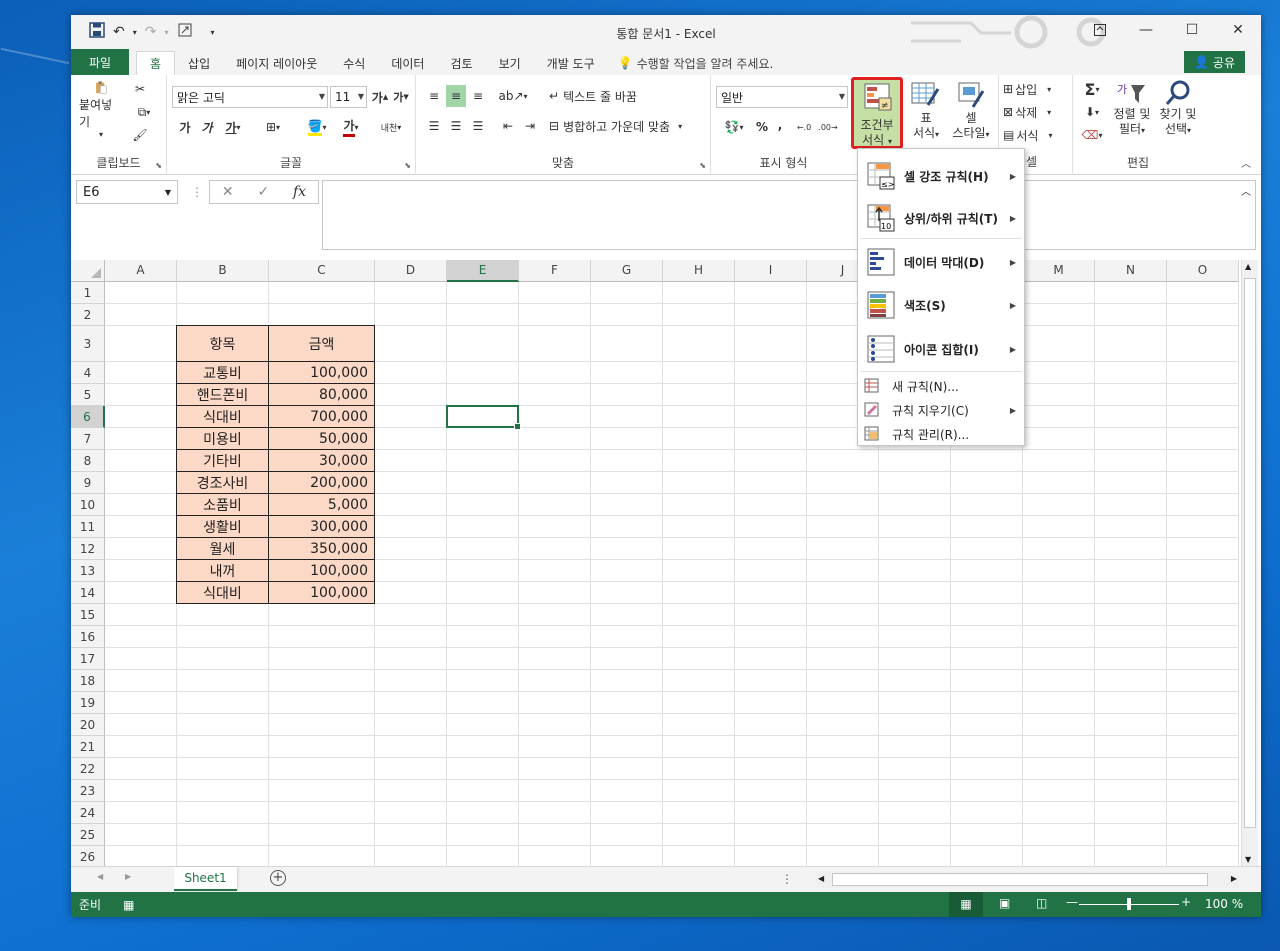  I want to click on row-header-11: 11, so click(88, 527).